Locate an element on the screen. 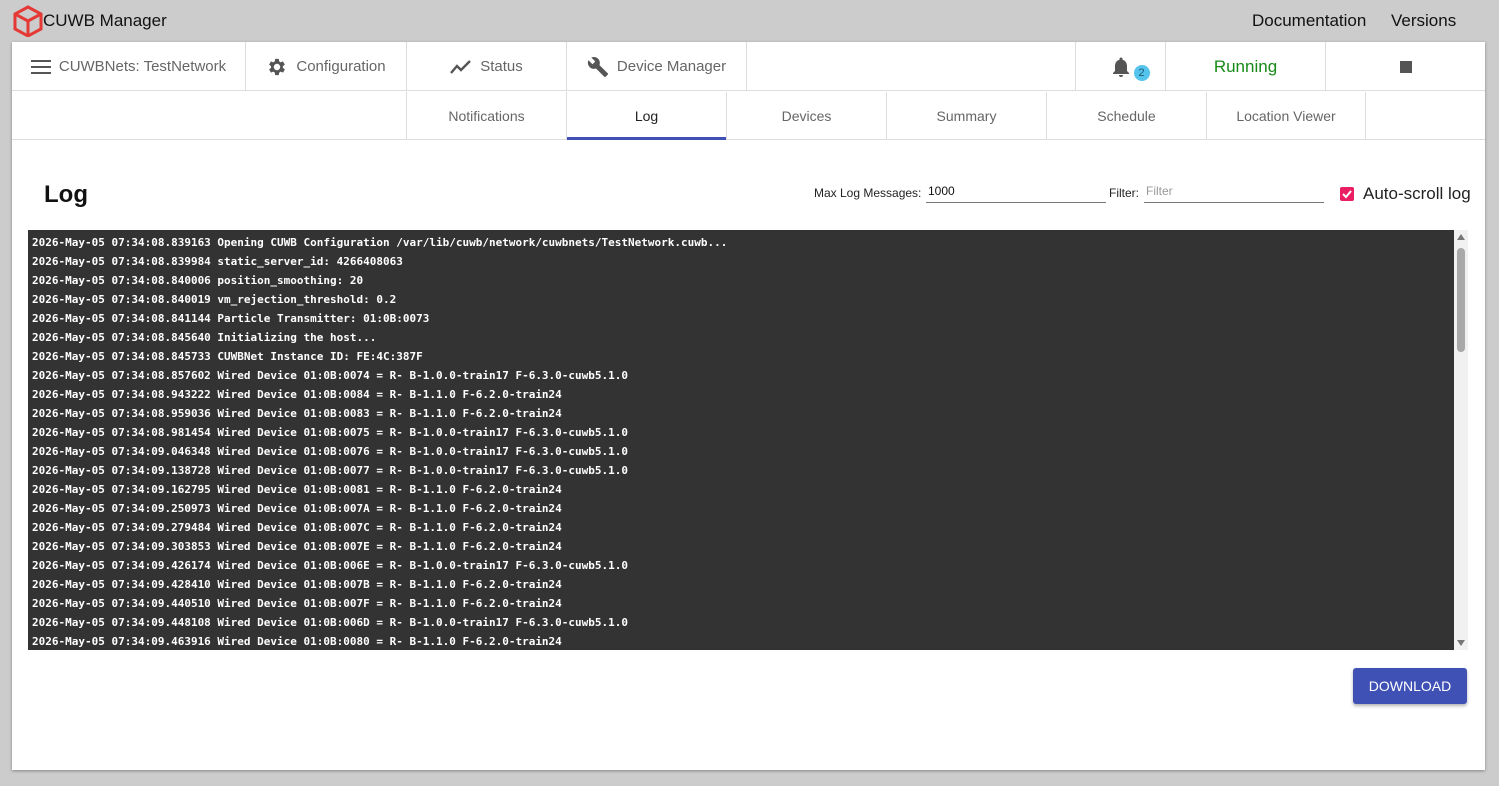  nav-configuration: Configuration is located at coordinates (326, 66).